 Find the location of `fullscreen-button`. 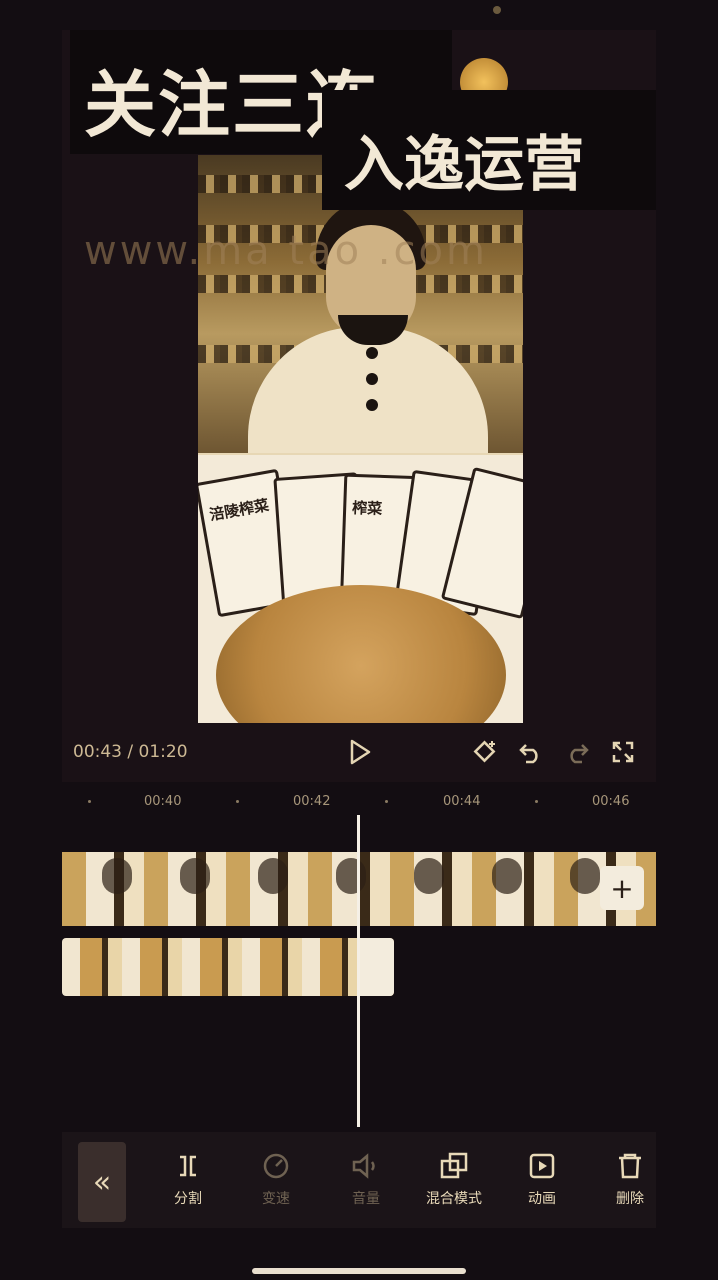

fullscreen-button is located at coordinates (623, 752).